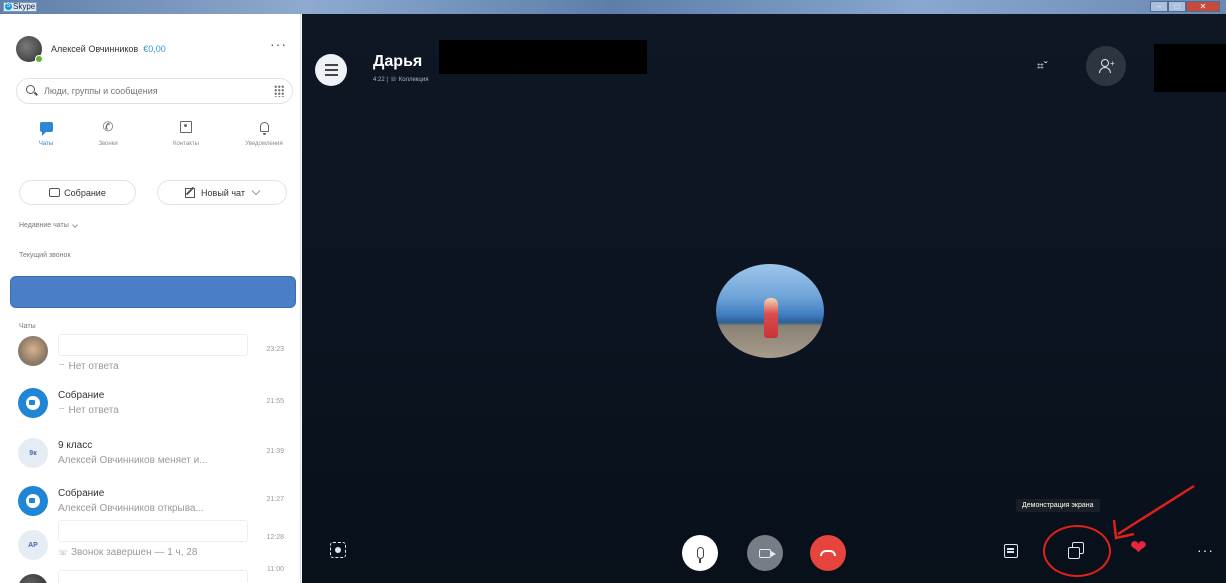 The image size is (1226, 583). I want to click on add-people-button: +, so click(1106, 66).